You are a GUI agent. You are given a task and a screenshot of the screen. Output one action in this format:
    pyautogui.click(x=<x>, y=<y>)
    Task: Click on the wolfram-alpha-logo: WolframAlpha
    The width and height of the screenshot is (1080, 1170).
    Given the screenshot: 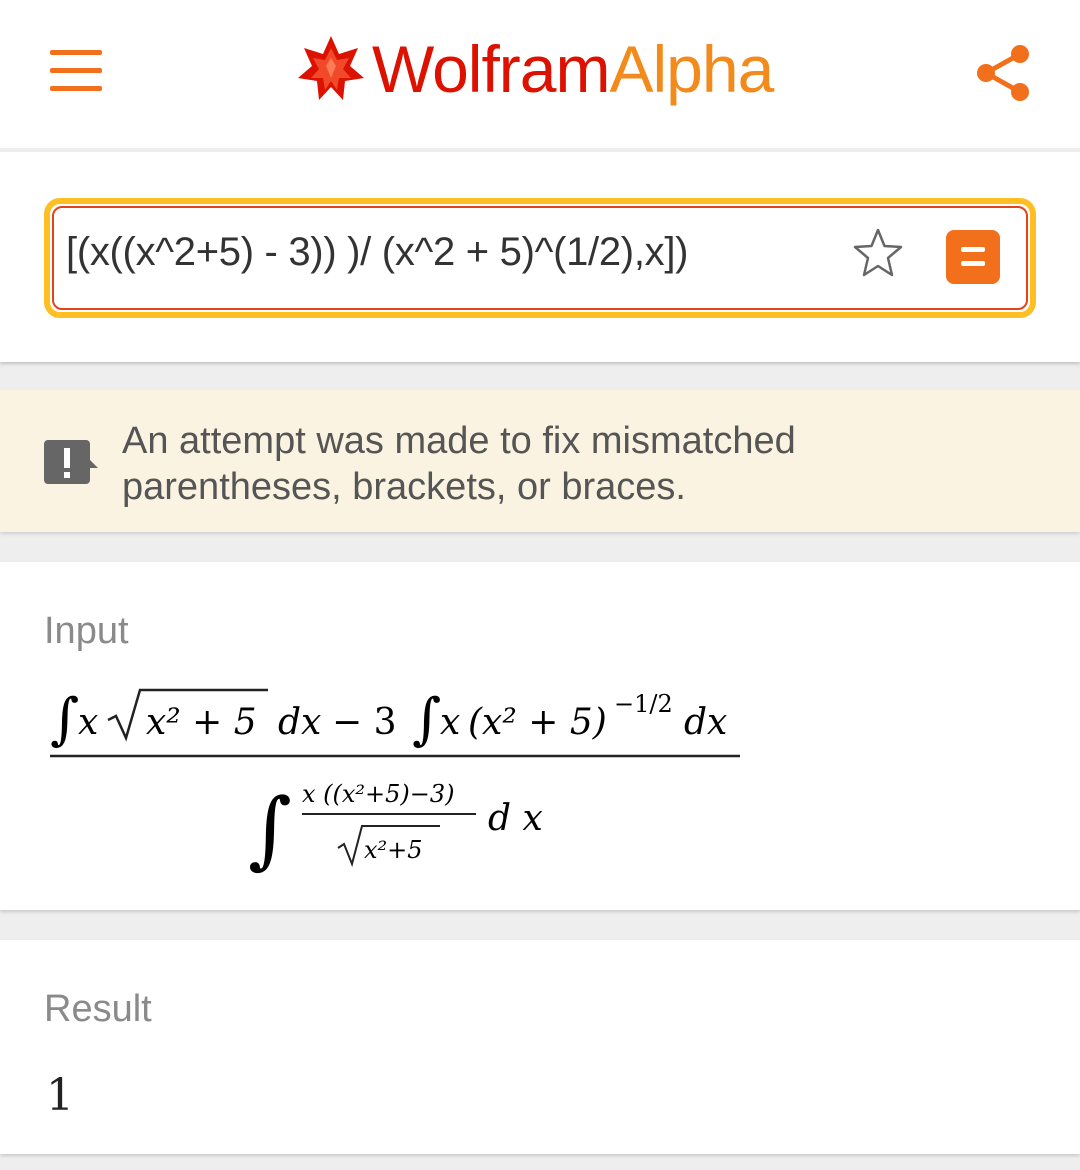 What is the action you would take?
    pyautogui.click(x=535, y=69)
    